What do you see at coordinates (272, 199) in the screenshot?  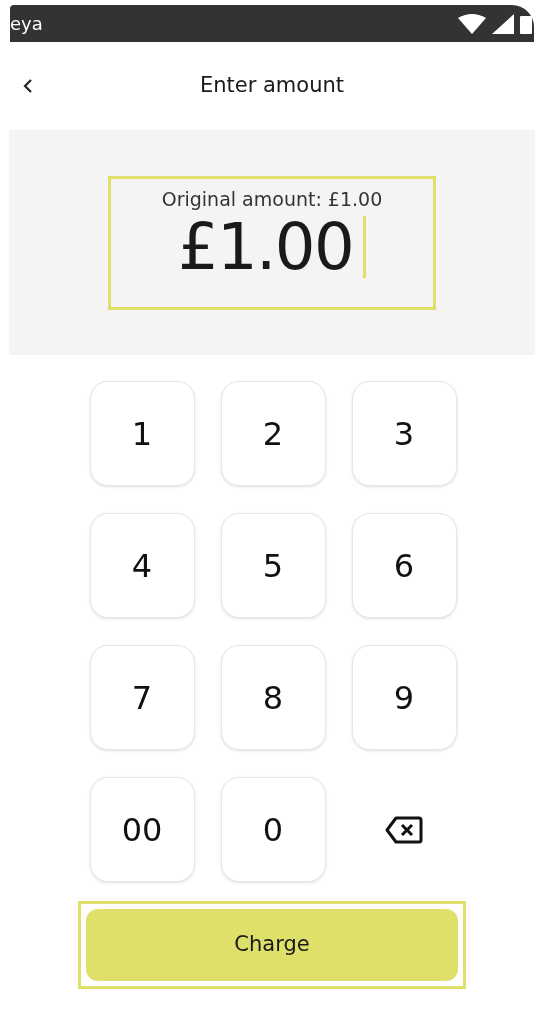 I see `original-amount: Original amount: £1.00` at bounding box center [272, 199].